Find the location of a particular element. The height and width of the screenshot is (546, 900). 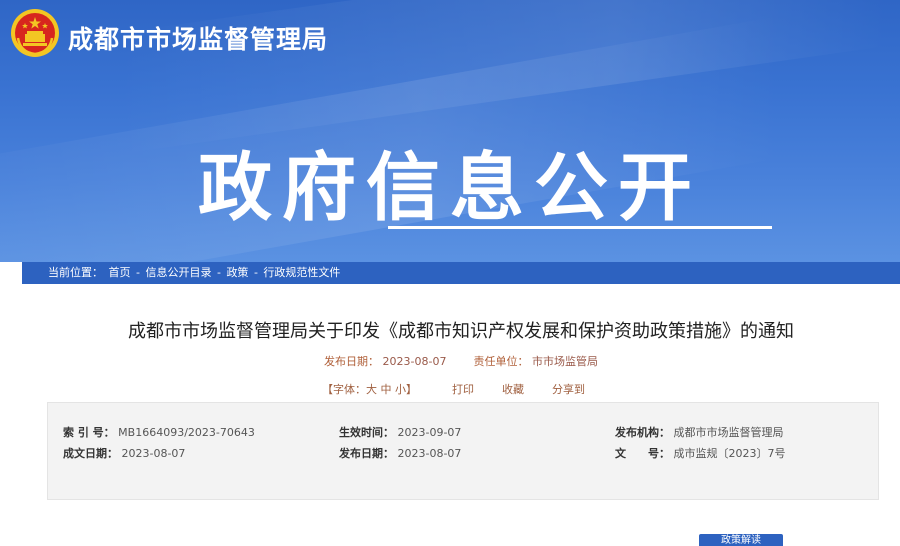

index-number: 索 引 号： MB1664093/2023-70643 is located at coordinates (159, 432).